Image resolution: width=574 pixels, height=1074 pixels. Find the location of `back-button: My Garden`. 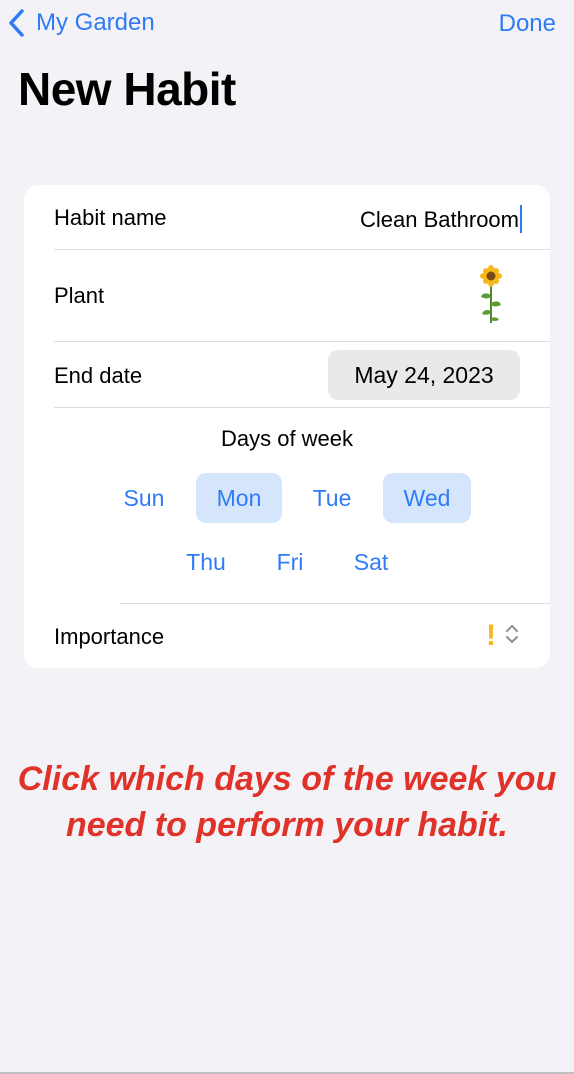

back-button: My Garden is located at coordinates (80, 23).